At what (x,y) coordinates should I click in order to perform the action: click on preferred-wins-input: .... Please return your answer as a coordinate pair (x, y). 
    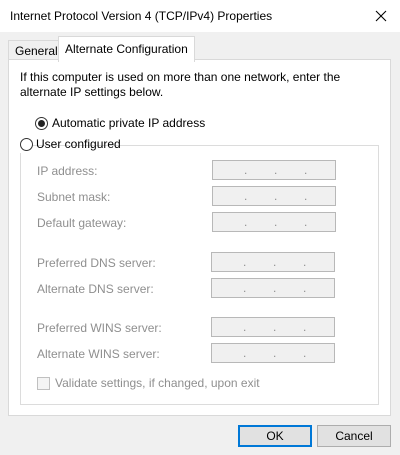
    Looking at the image, I should click on (273, 327).